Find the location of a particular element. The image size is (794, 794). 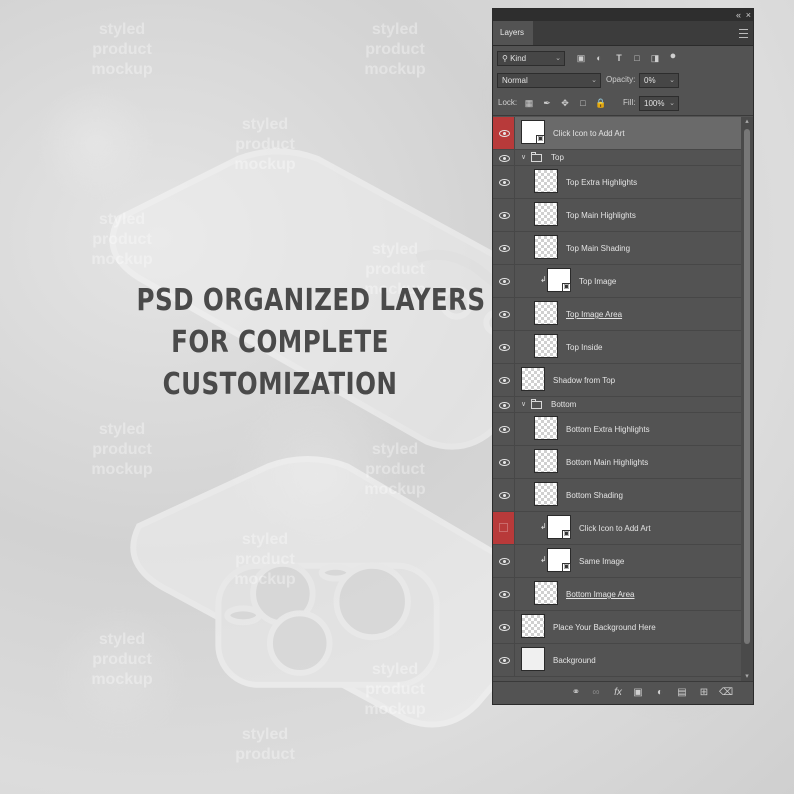

layer-row: Bottom Extra Highlights is located at coordinates (617, 429).